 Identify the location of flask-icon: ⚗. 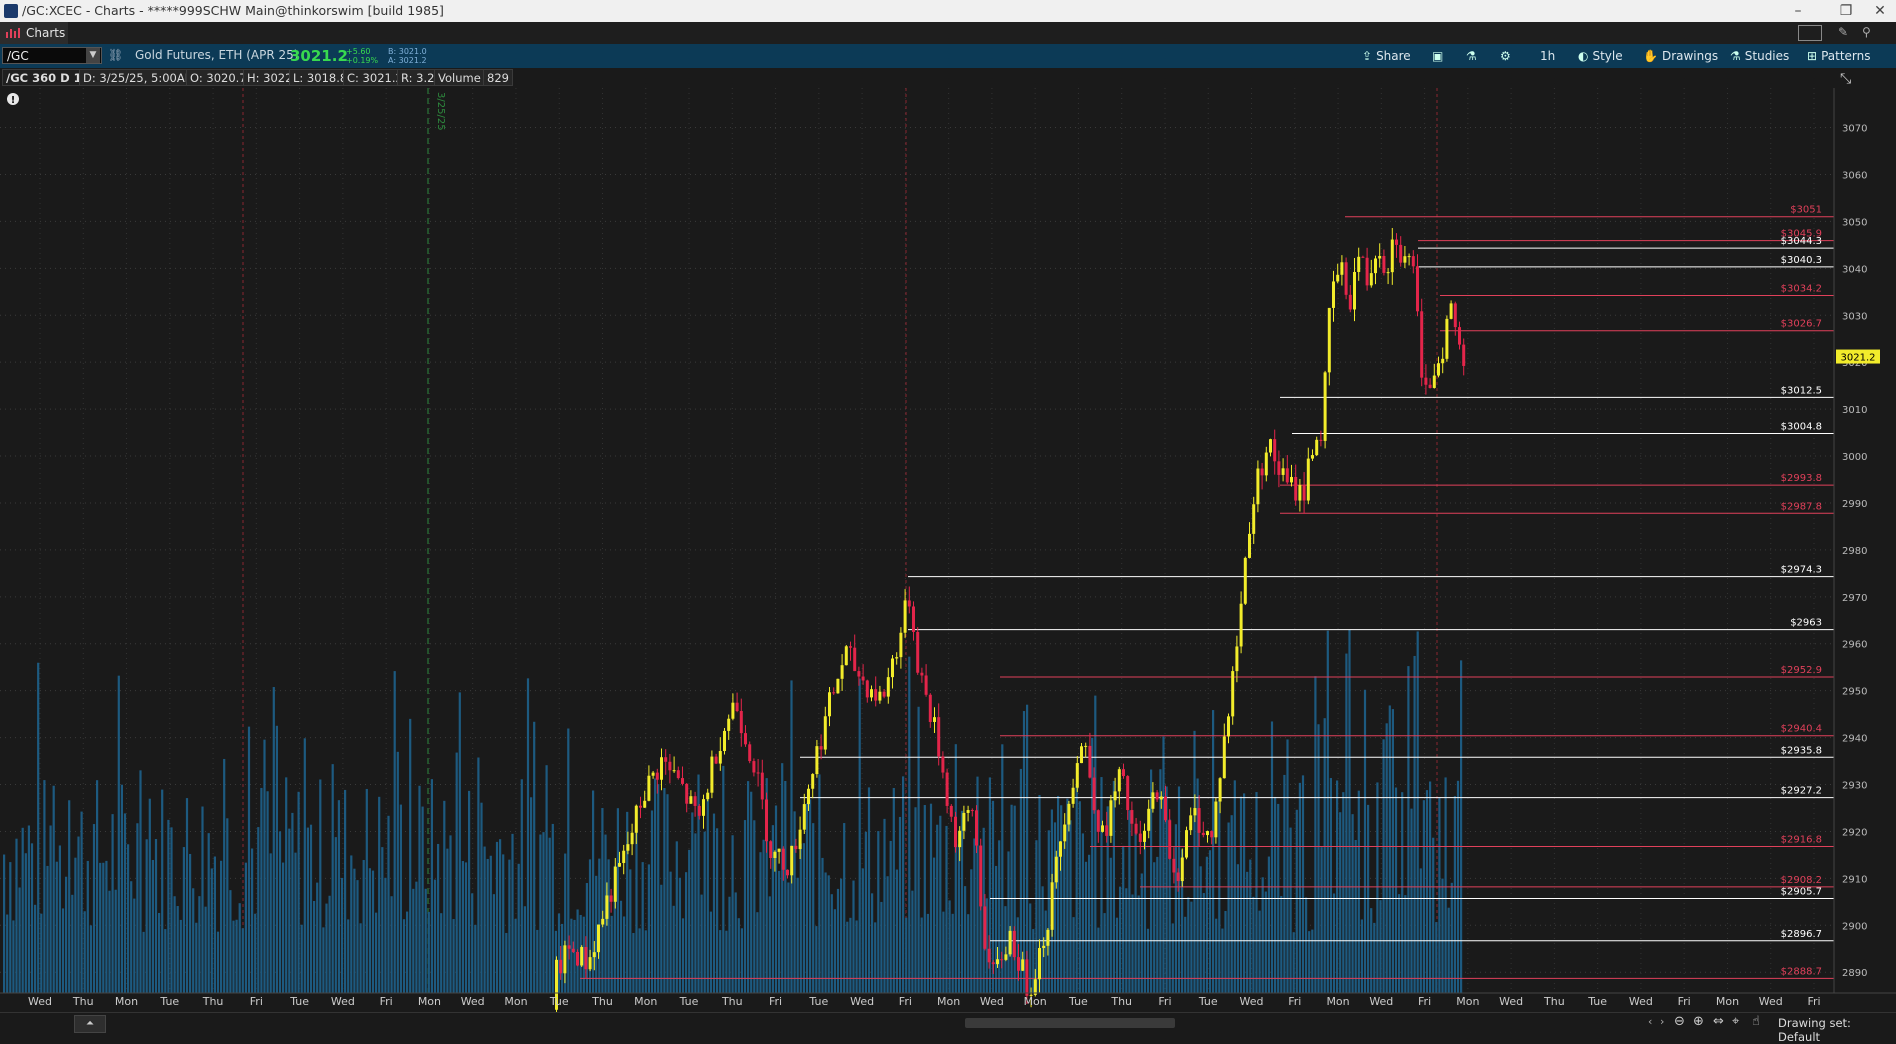
(1471, 56).